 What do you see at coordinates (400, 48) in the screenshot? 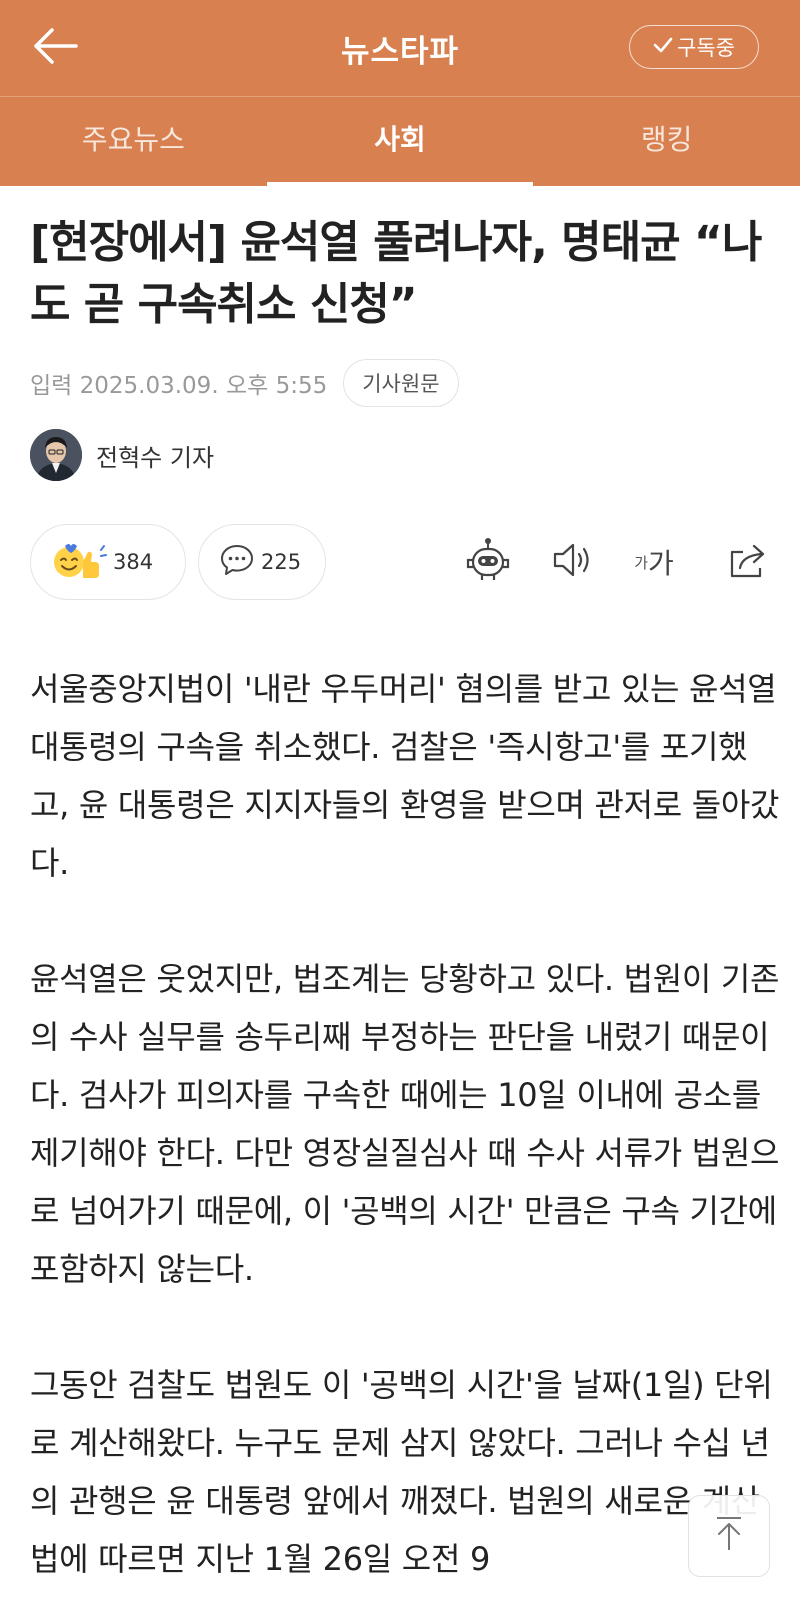
I see `top-bar: 뉴스타파 구독중` at bounding box center [400, 48].